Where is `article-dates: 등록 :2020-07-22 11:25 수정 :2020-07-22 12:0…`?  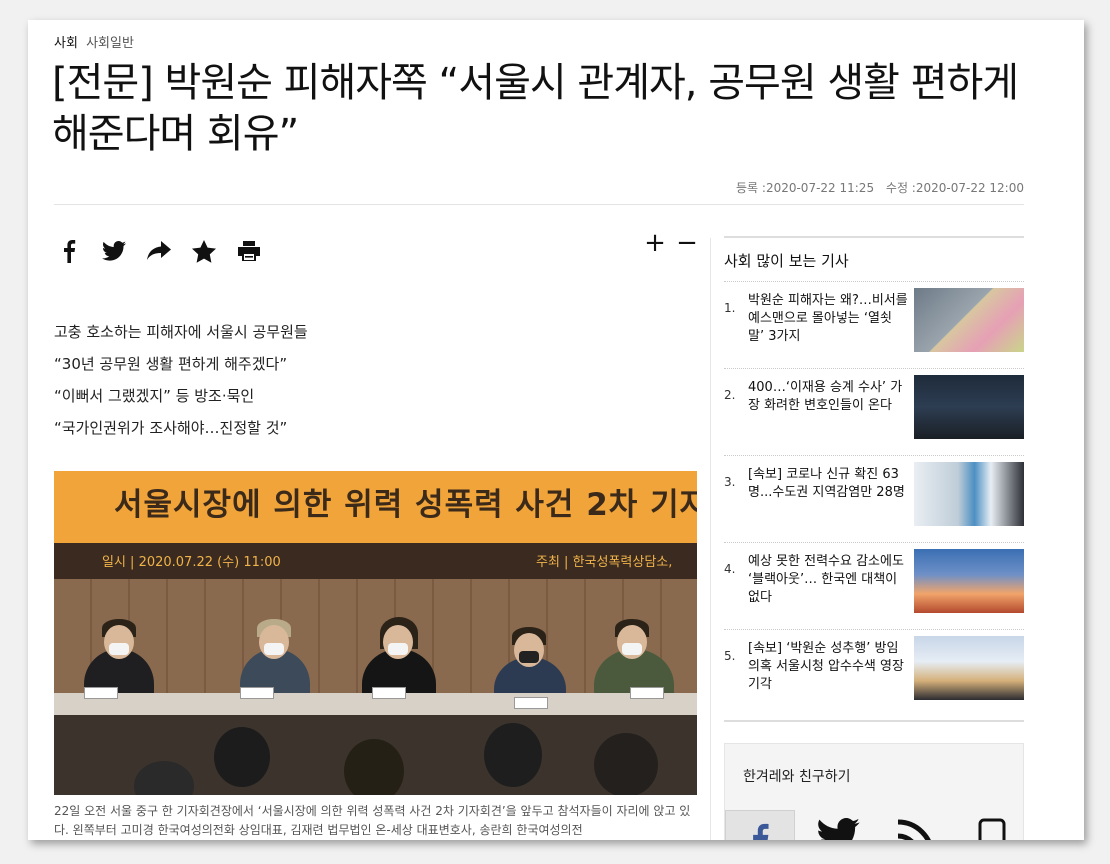
article-dates: 등록 :2020-07-22 11:25 수정 :2020-07-22 12:0… is located at coordinates (876, 187).